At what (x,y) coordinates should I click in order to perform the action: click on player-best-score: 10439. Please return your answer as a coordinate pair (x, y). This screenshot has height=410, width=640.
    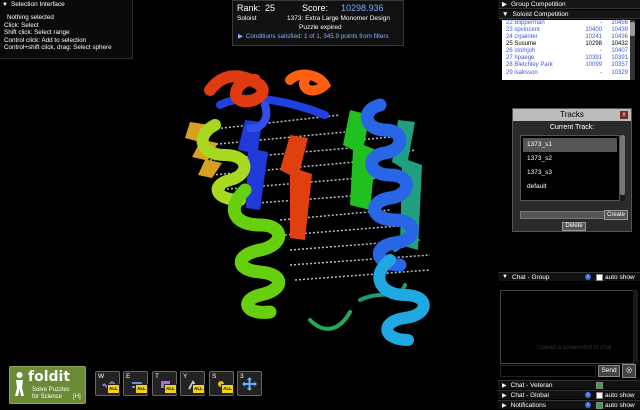
    Looking at the image, I should click on (619, 30).